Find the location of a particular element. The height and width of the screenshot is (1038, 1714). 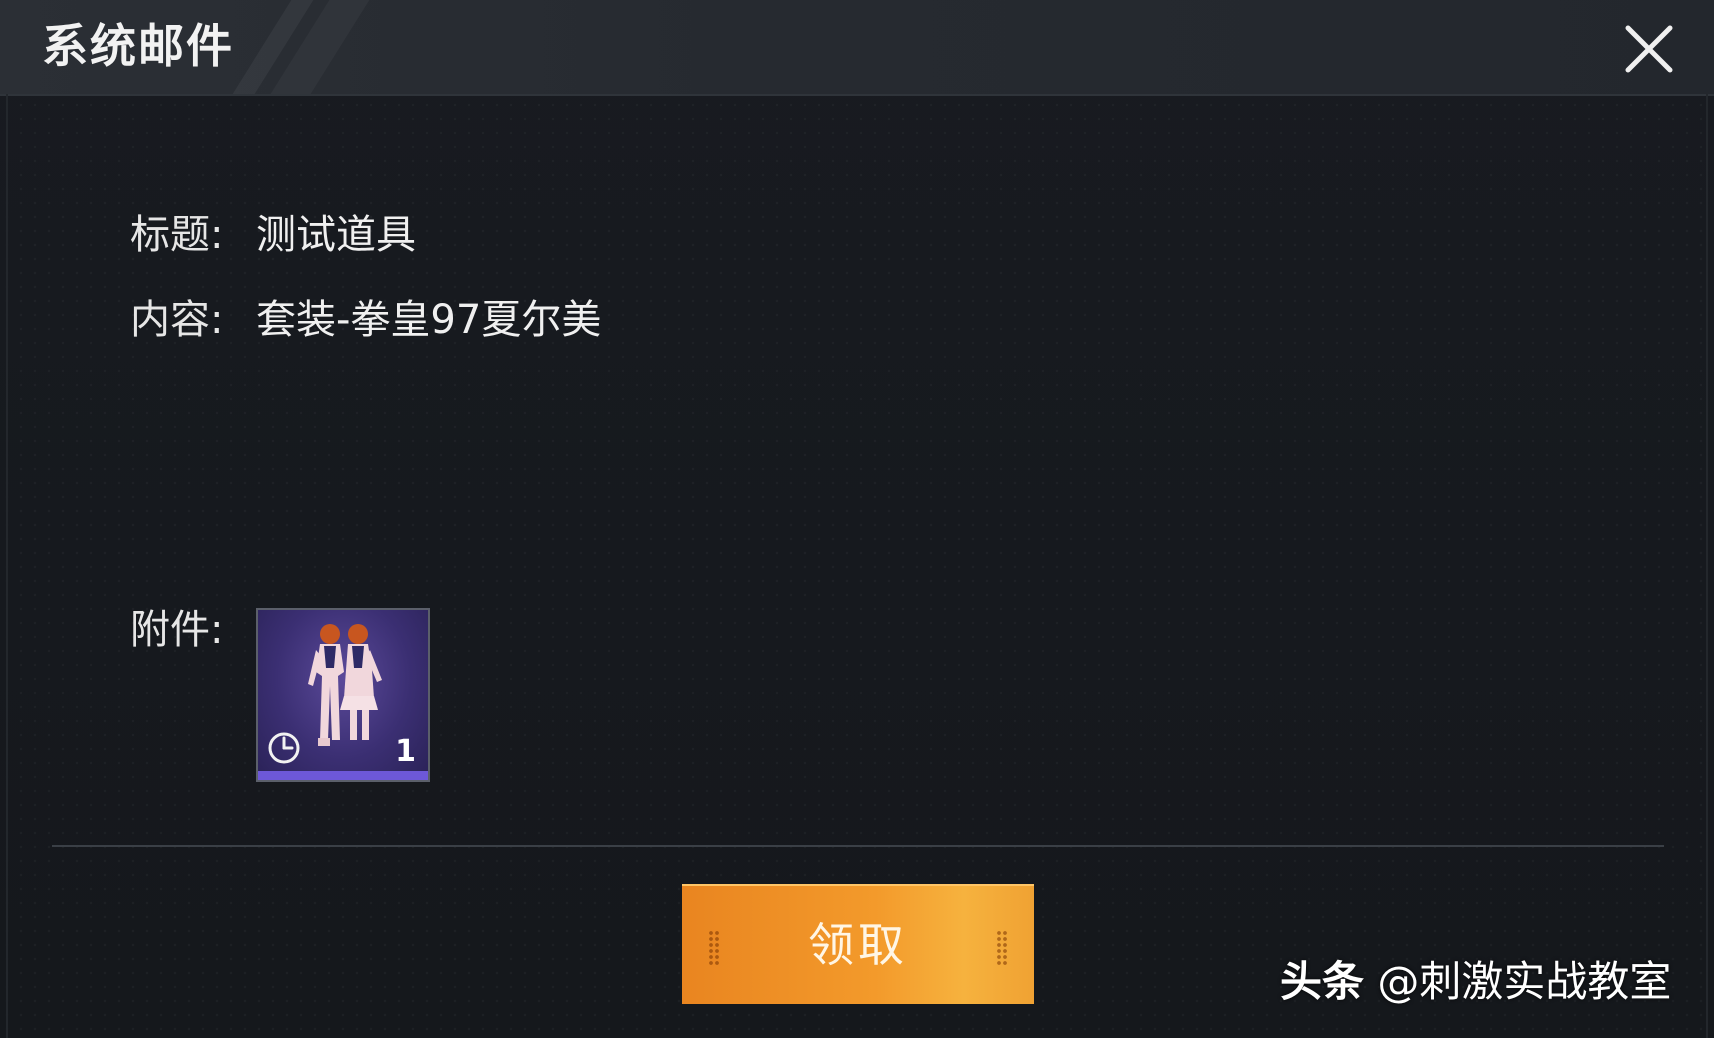

dialog-header: 系统邮件 is located at coordinates (857, 48).